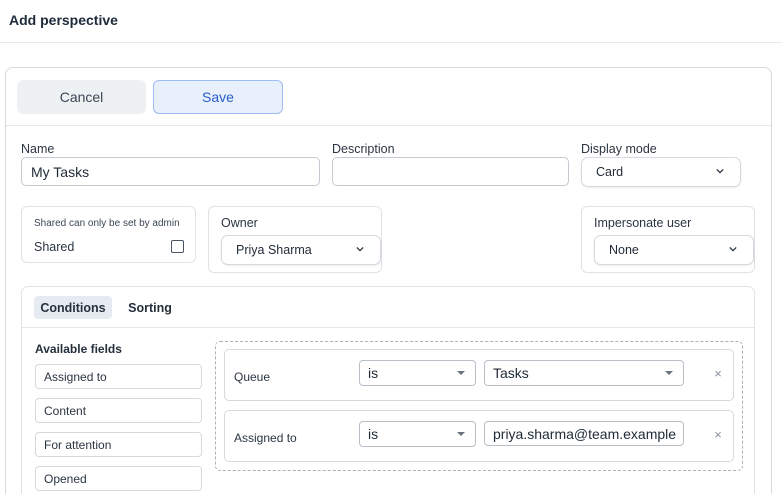  What do you see at coordinates (177, 246) in the screenshot?
I see `shared-checkbox` at bounding box center [177, 246].